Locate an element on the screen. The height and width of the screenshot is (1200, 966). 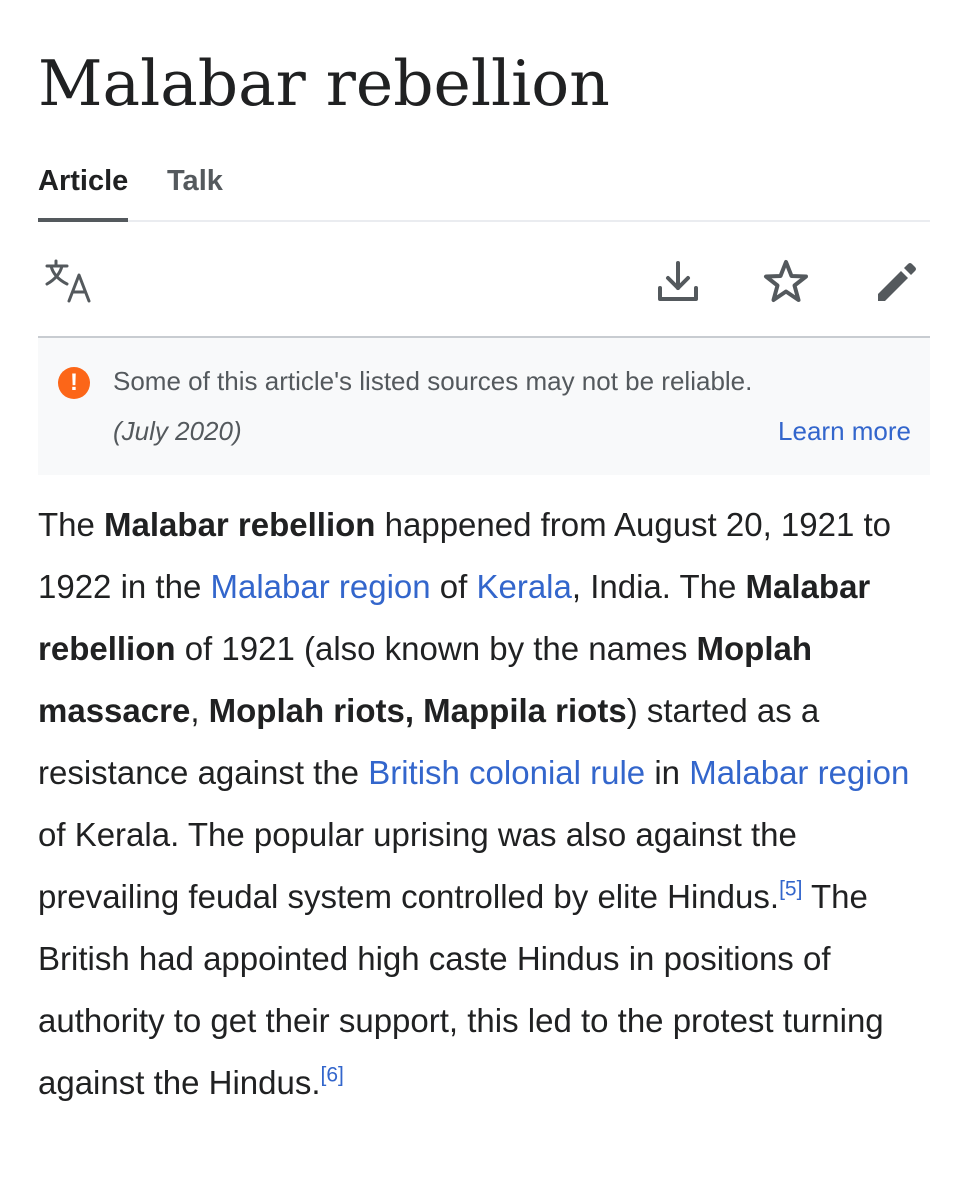
learn-more-link: Learn more is located at coordinates (844, 431).